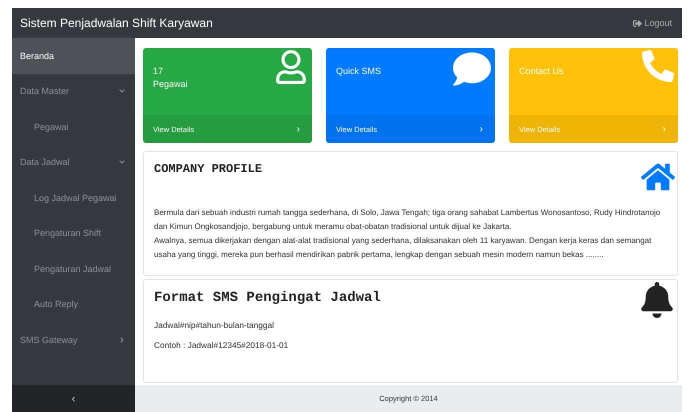 The height and width of the screenshot is (412, 689). Describe the element at coordinates (291, 67) in the screenshot. I see `user-icon` at that location.